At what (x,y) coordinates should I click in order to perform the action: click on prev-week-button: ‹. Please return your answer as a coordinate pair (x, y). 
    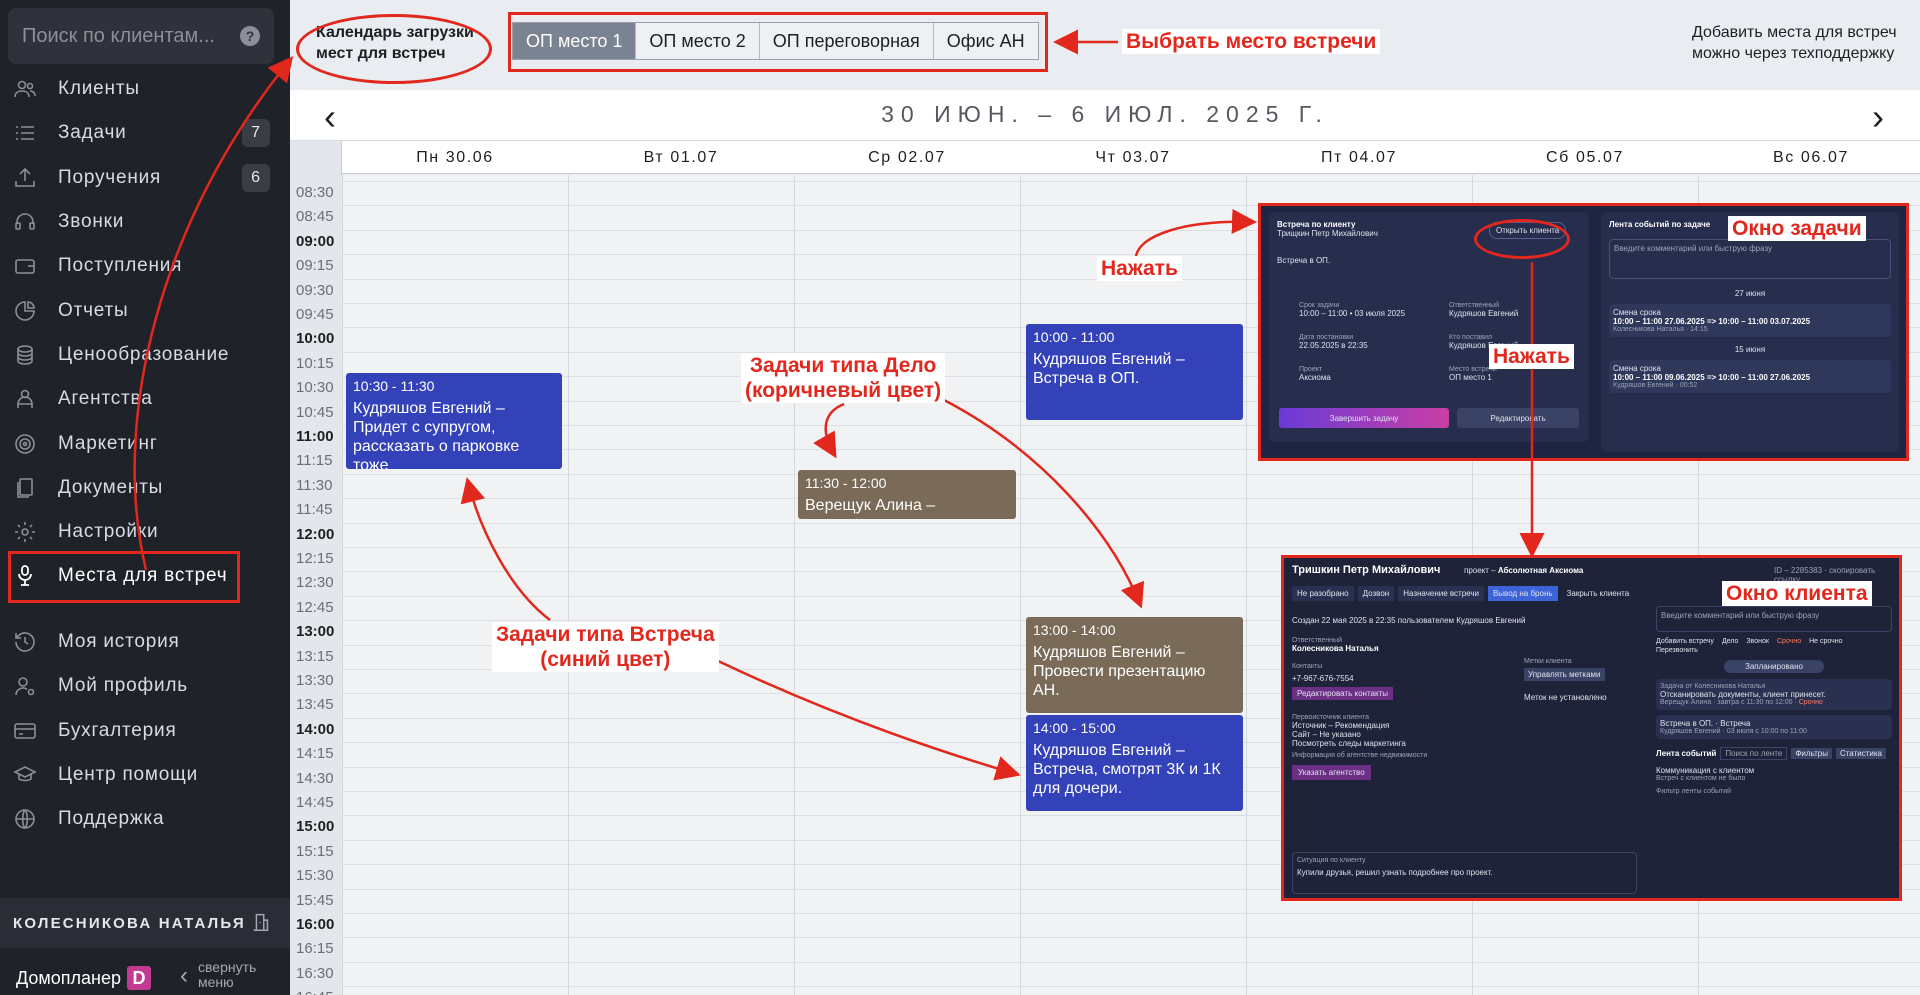
    Looking at the image, I should click on (330, 117).